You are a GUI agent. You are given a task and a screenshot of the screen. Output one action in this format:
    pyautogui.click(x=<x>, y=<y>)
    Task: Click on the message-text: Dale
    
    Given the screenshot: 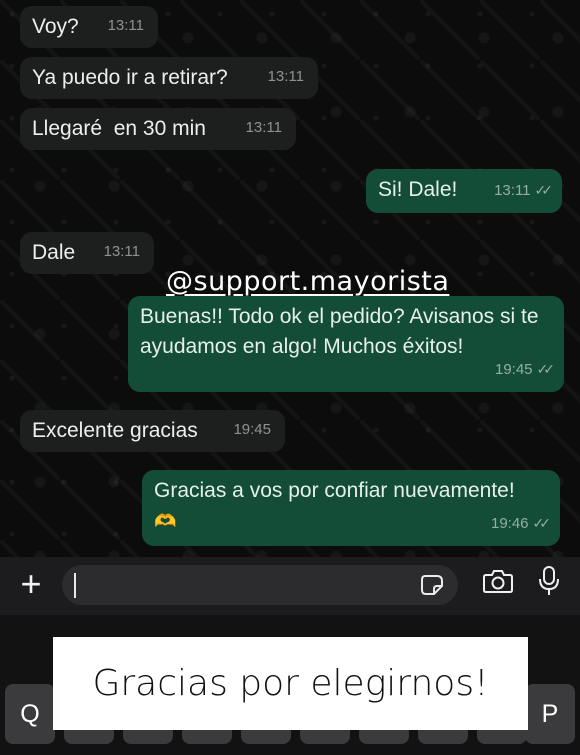 What is the action you would take?
    pyautogui.click(x=54, y=252)
    